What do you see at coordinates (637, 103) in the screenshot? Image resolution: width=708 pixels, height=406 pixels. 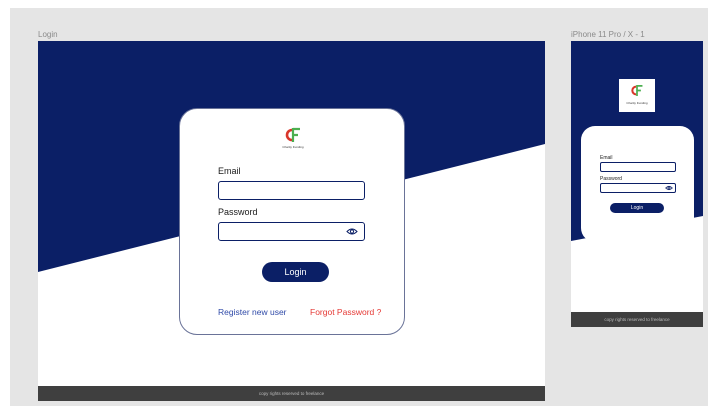 I see `mobile-logo-text: Charity Funding` at bounding box center [637, 103].